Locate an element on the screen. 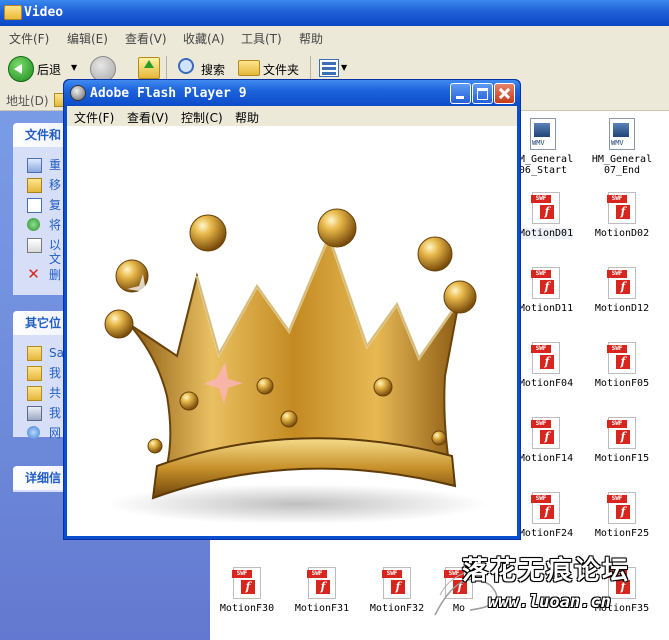  file-item: SWF f MotionD02 is located at coordinates (622, 215).